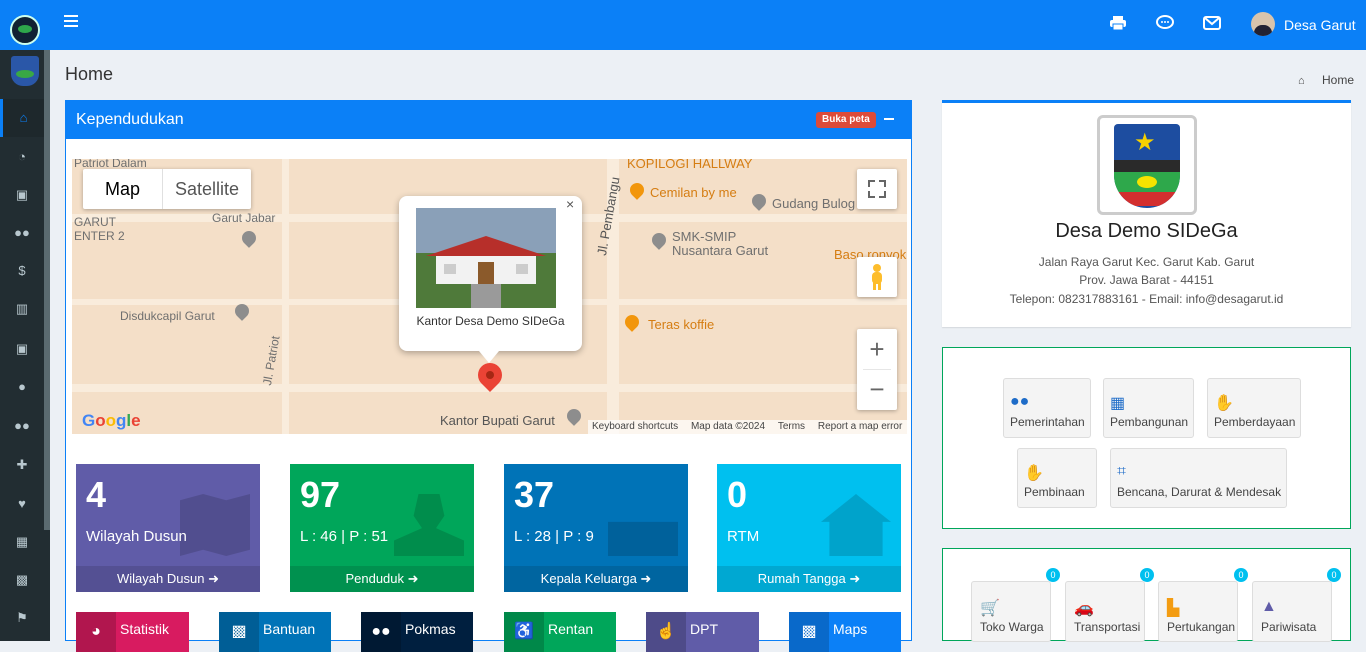  I want to click on sidebar-bank-icon: ▥, so click(22, 309).